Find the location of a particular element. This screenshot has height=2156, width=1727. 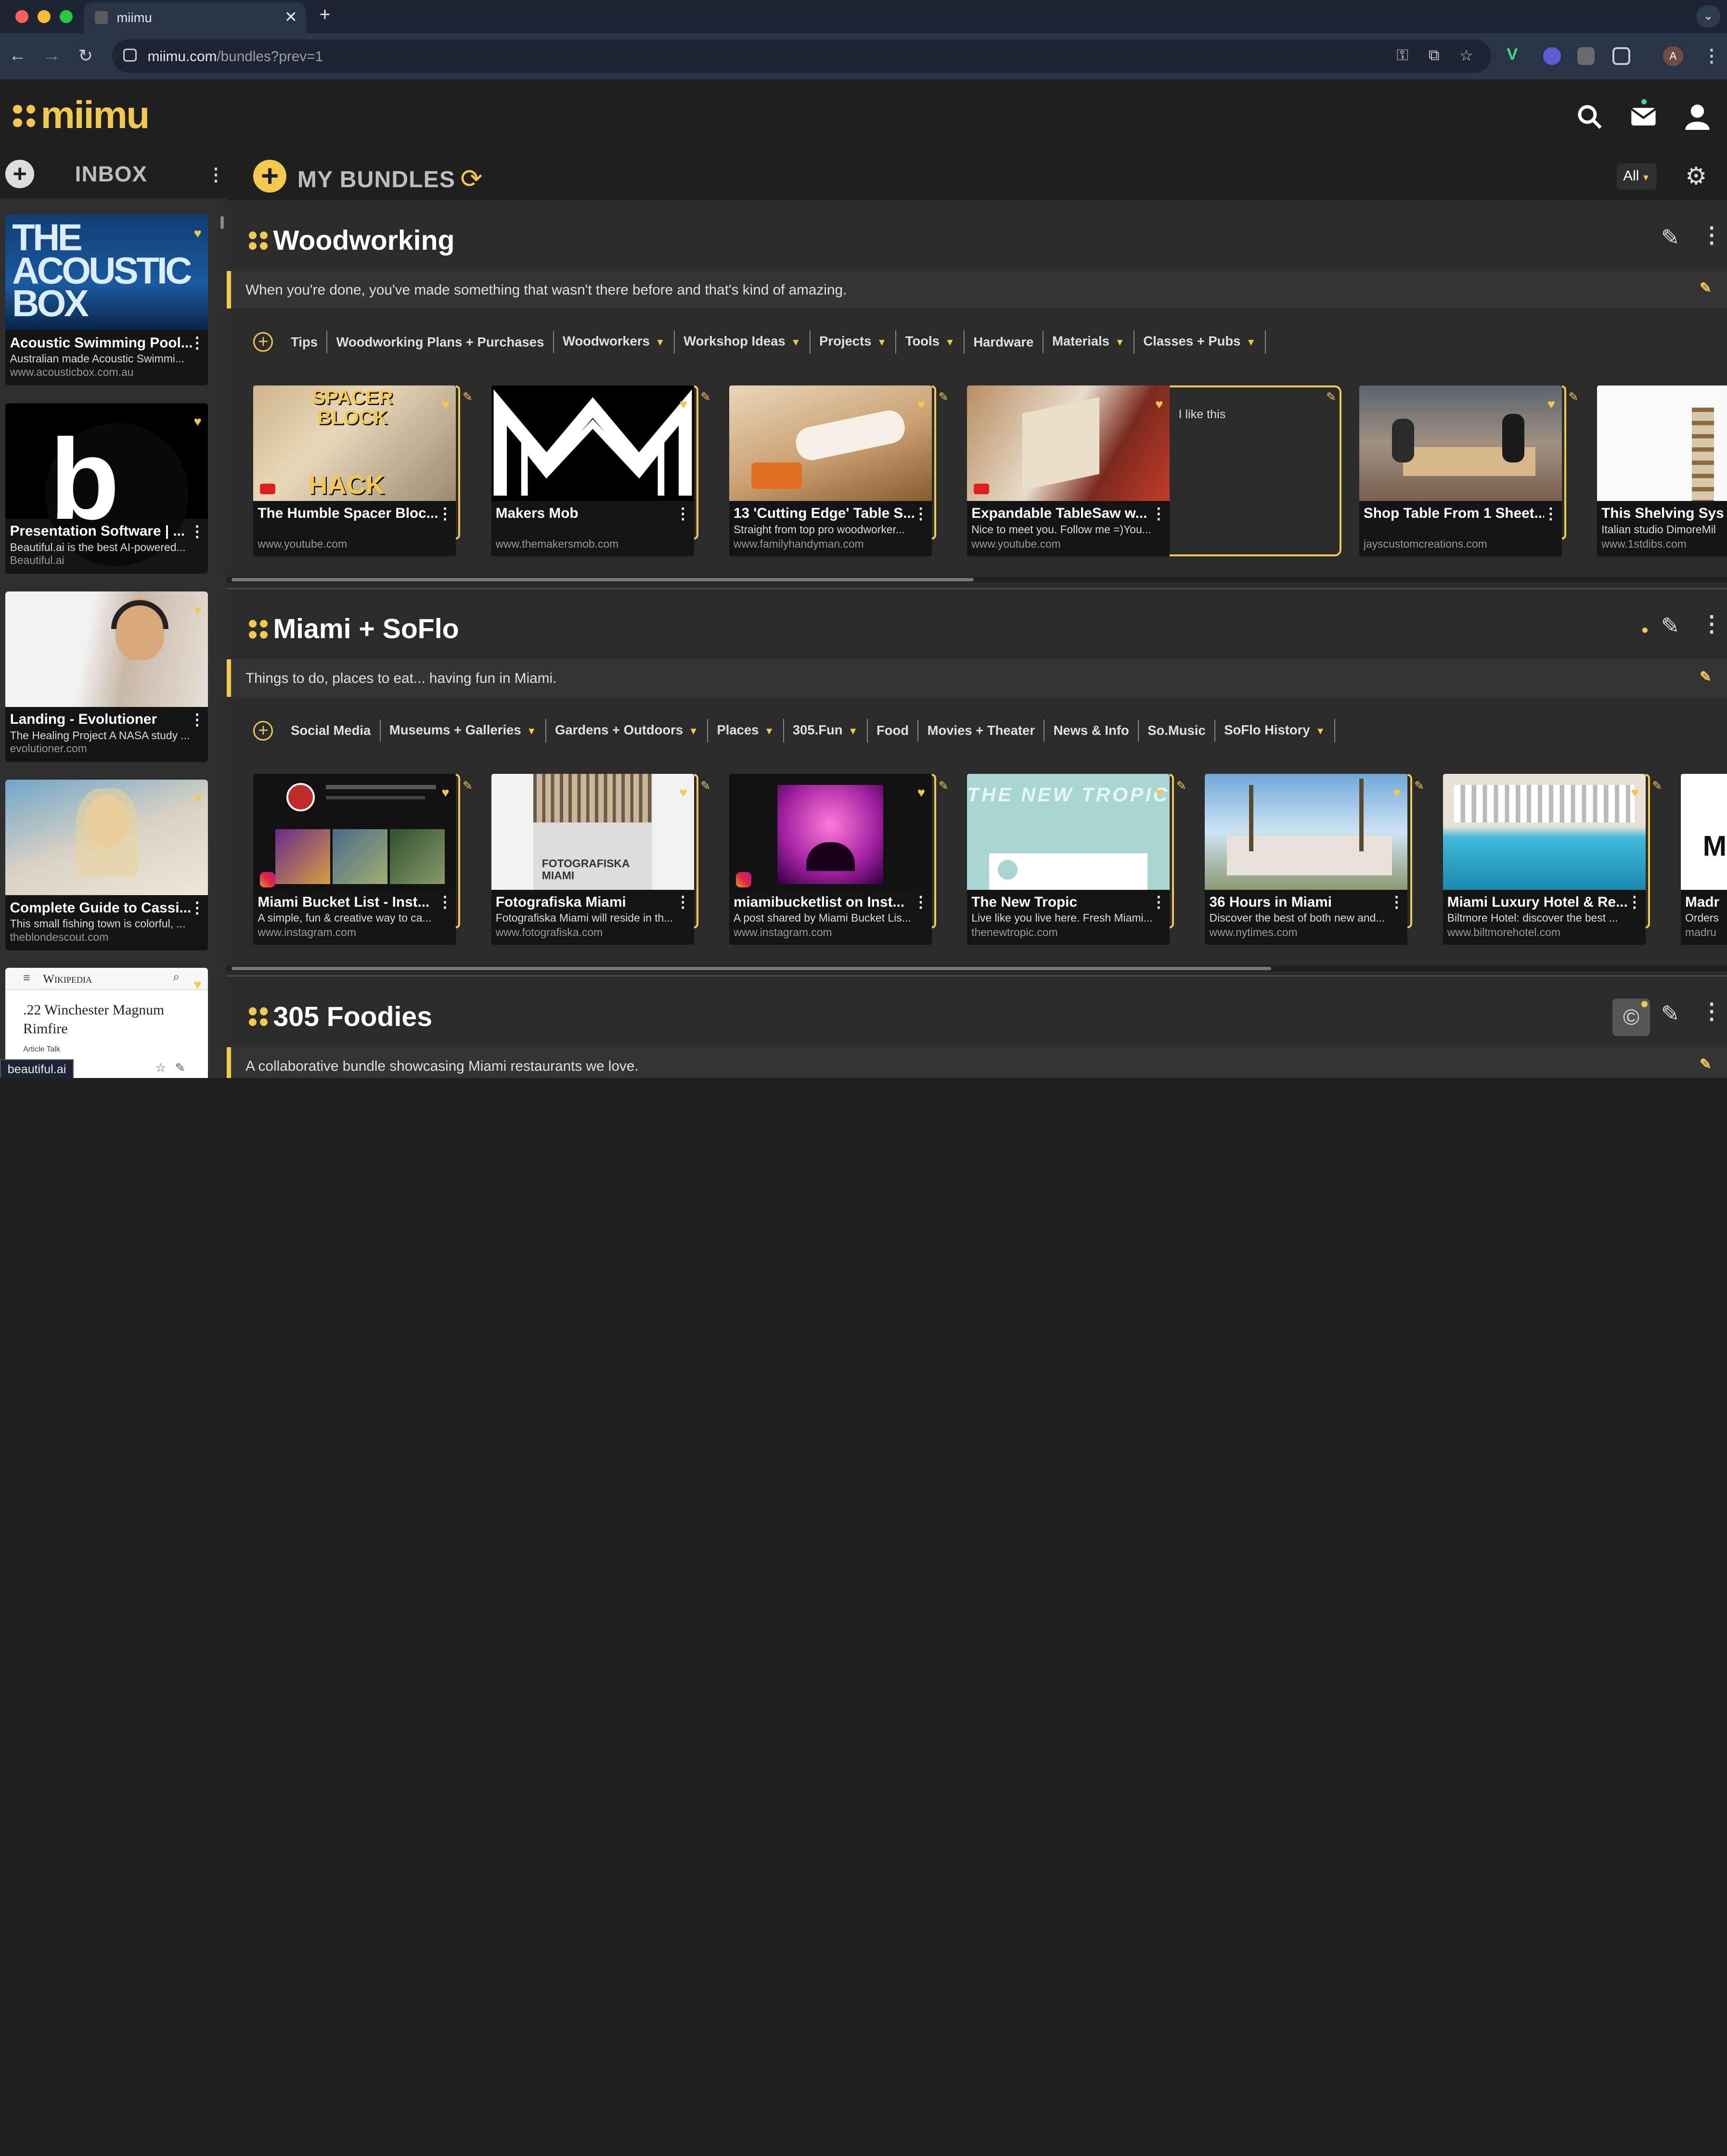

bookmark-star-icon: ☆ is located at coordinates (1466, 55).